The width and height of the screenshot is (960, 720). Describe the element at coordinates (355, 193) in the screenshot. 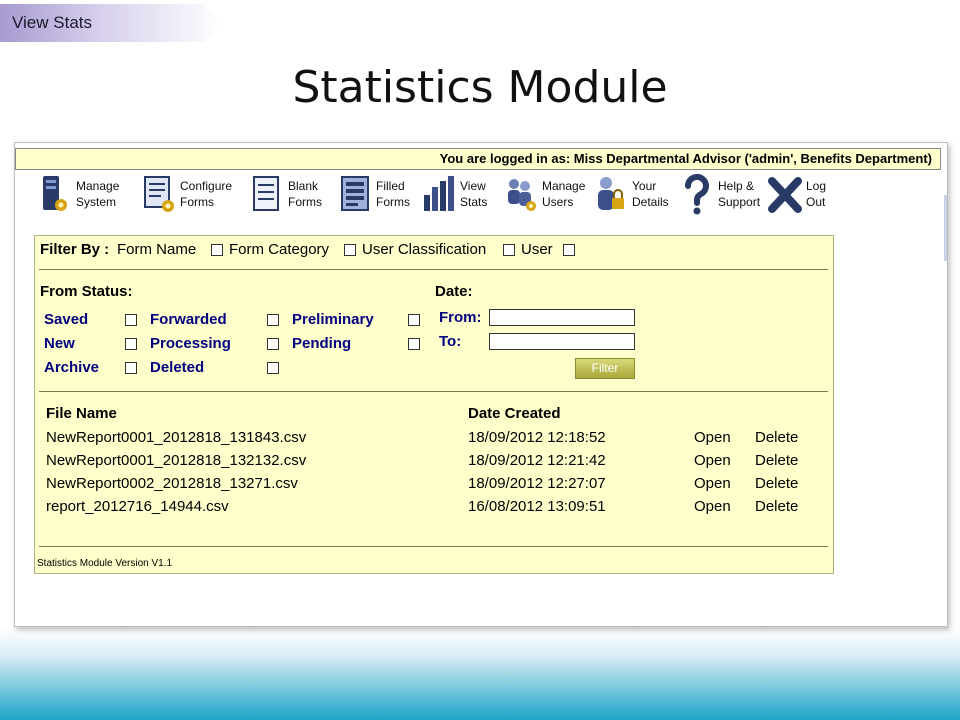

I see `filled-forms-icon` at that location.